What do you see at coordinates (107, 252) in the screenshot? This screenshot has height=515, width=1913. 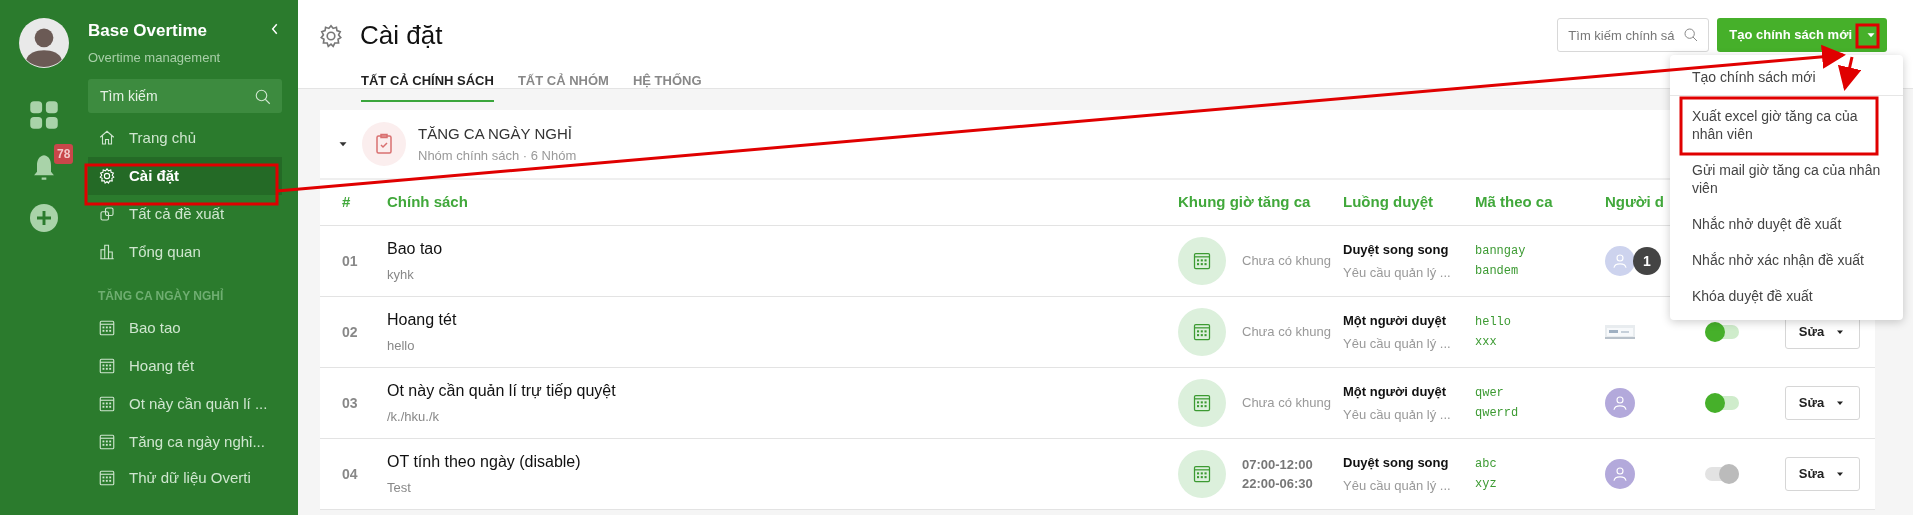 I see `bar-chart-icon` at bounding box center [107, 252].